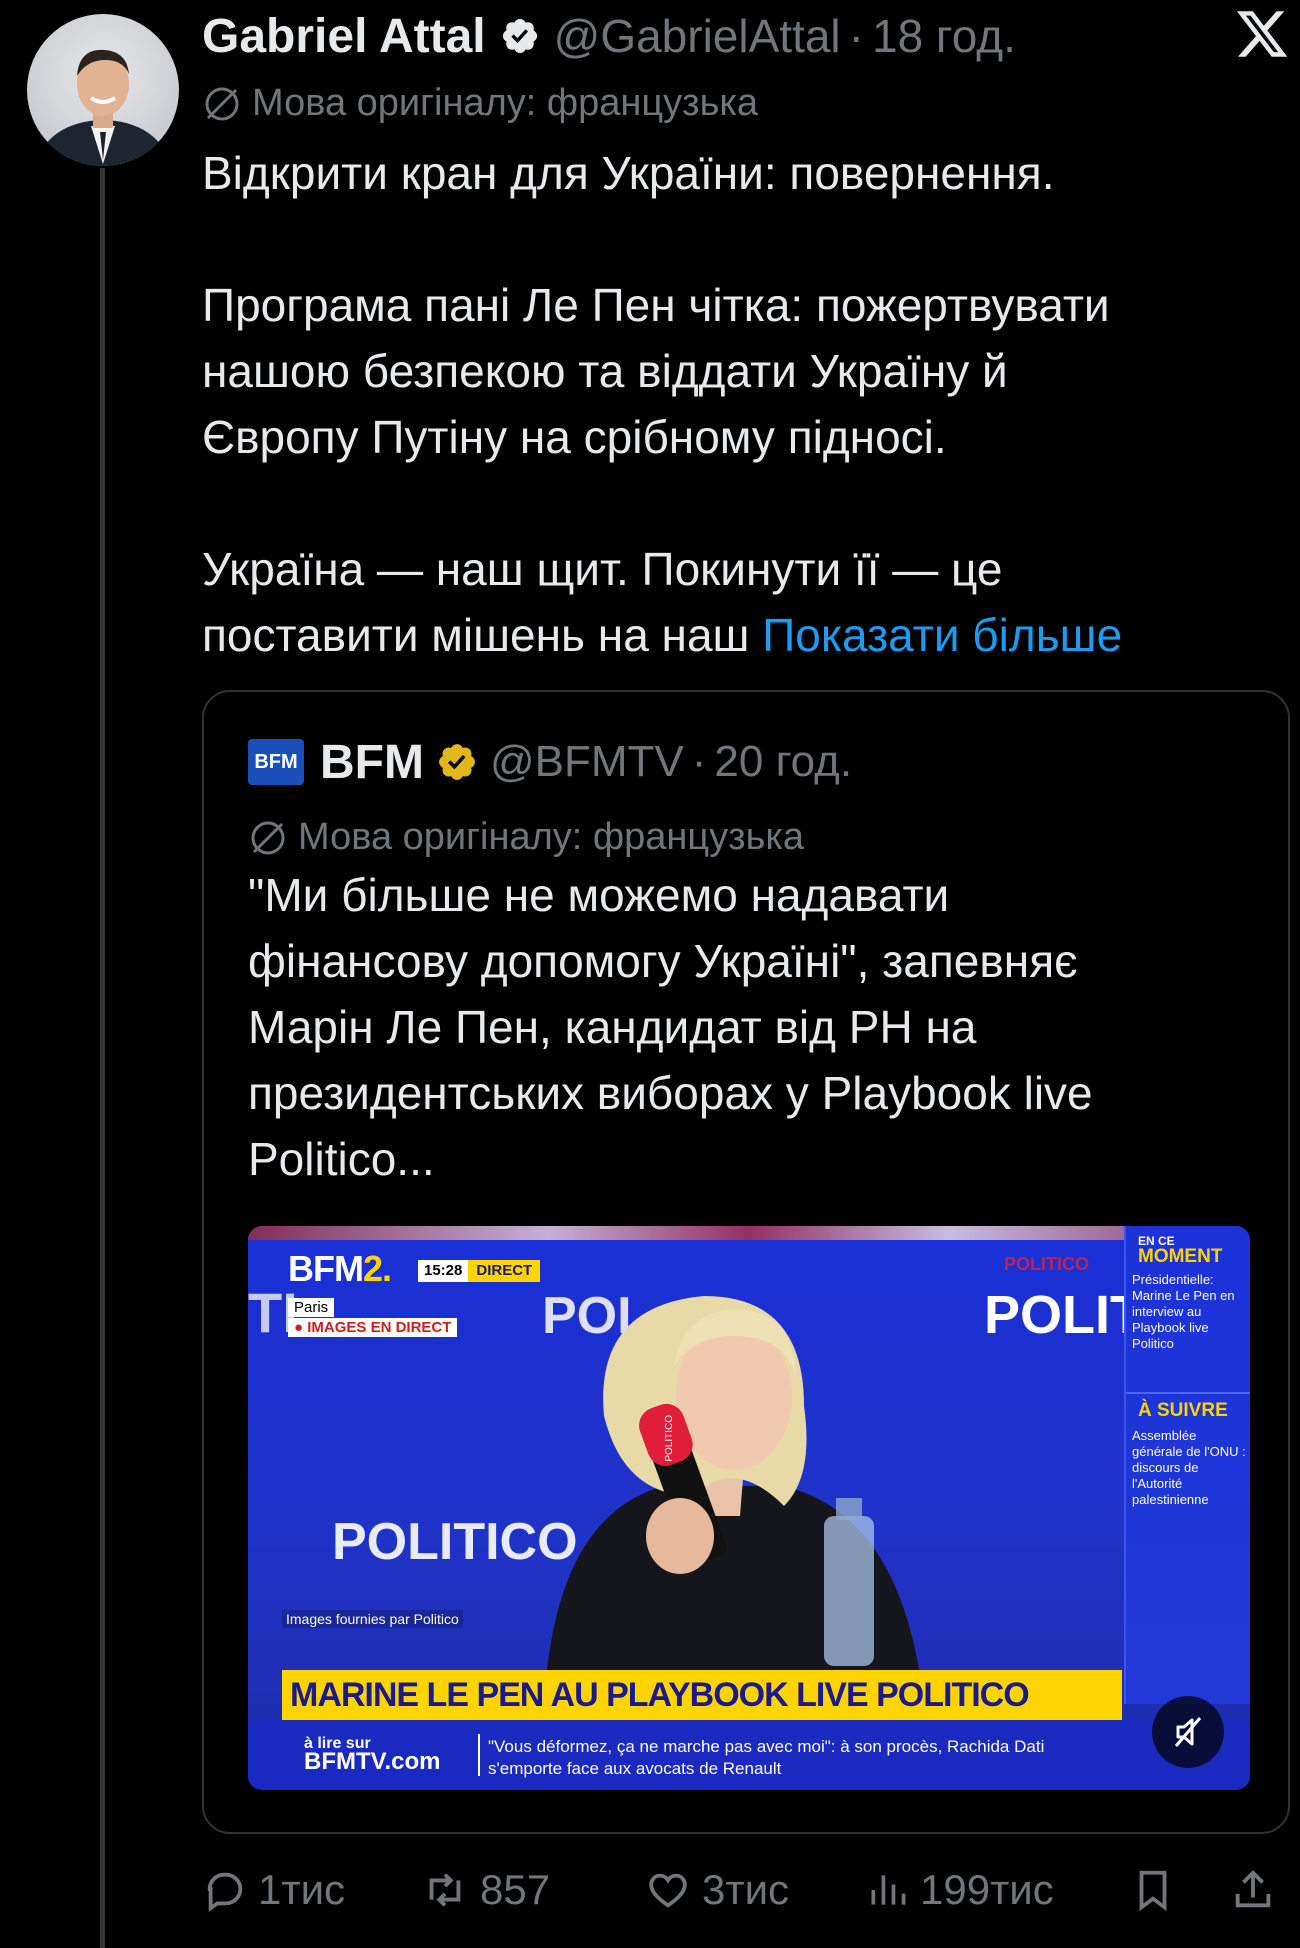  What do you see at coordinates (1046, 1264) in the screenshot?
I see `video-bg-text: POLITICO` at bounding box center [1046, 1264].